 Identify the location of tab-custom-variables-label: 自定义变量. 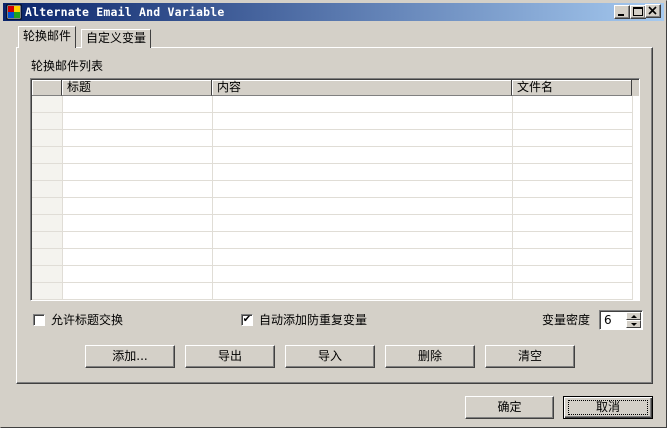
(116, 38).